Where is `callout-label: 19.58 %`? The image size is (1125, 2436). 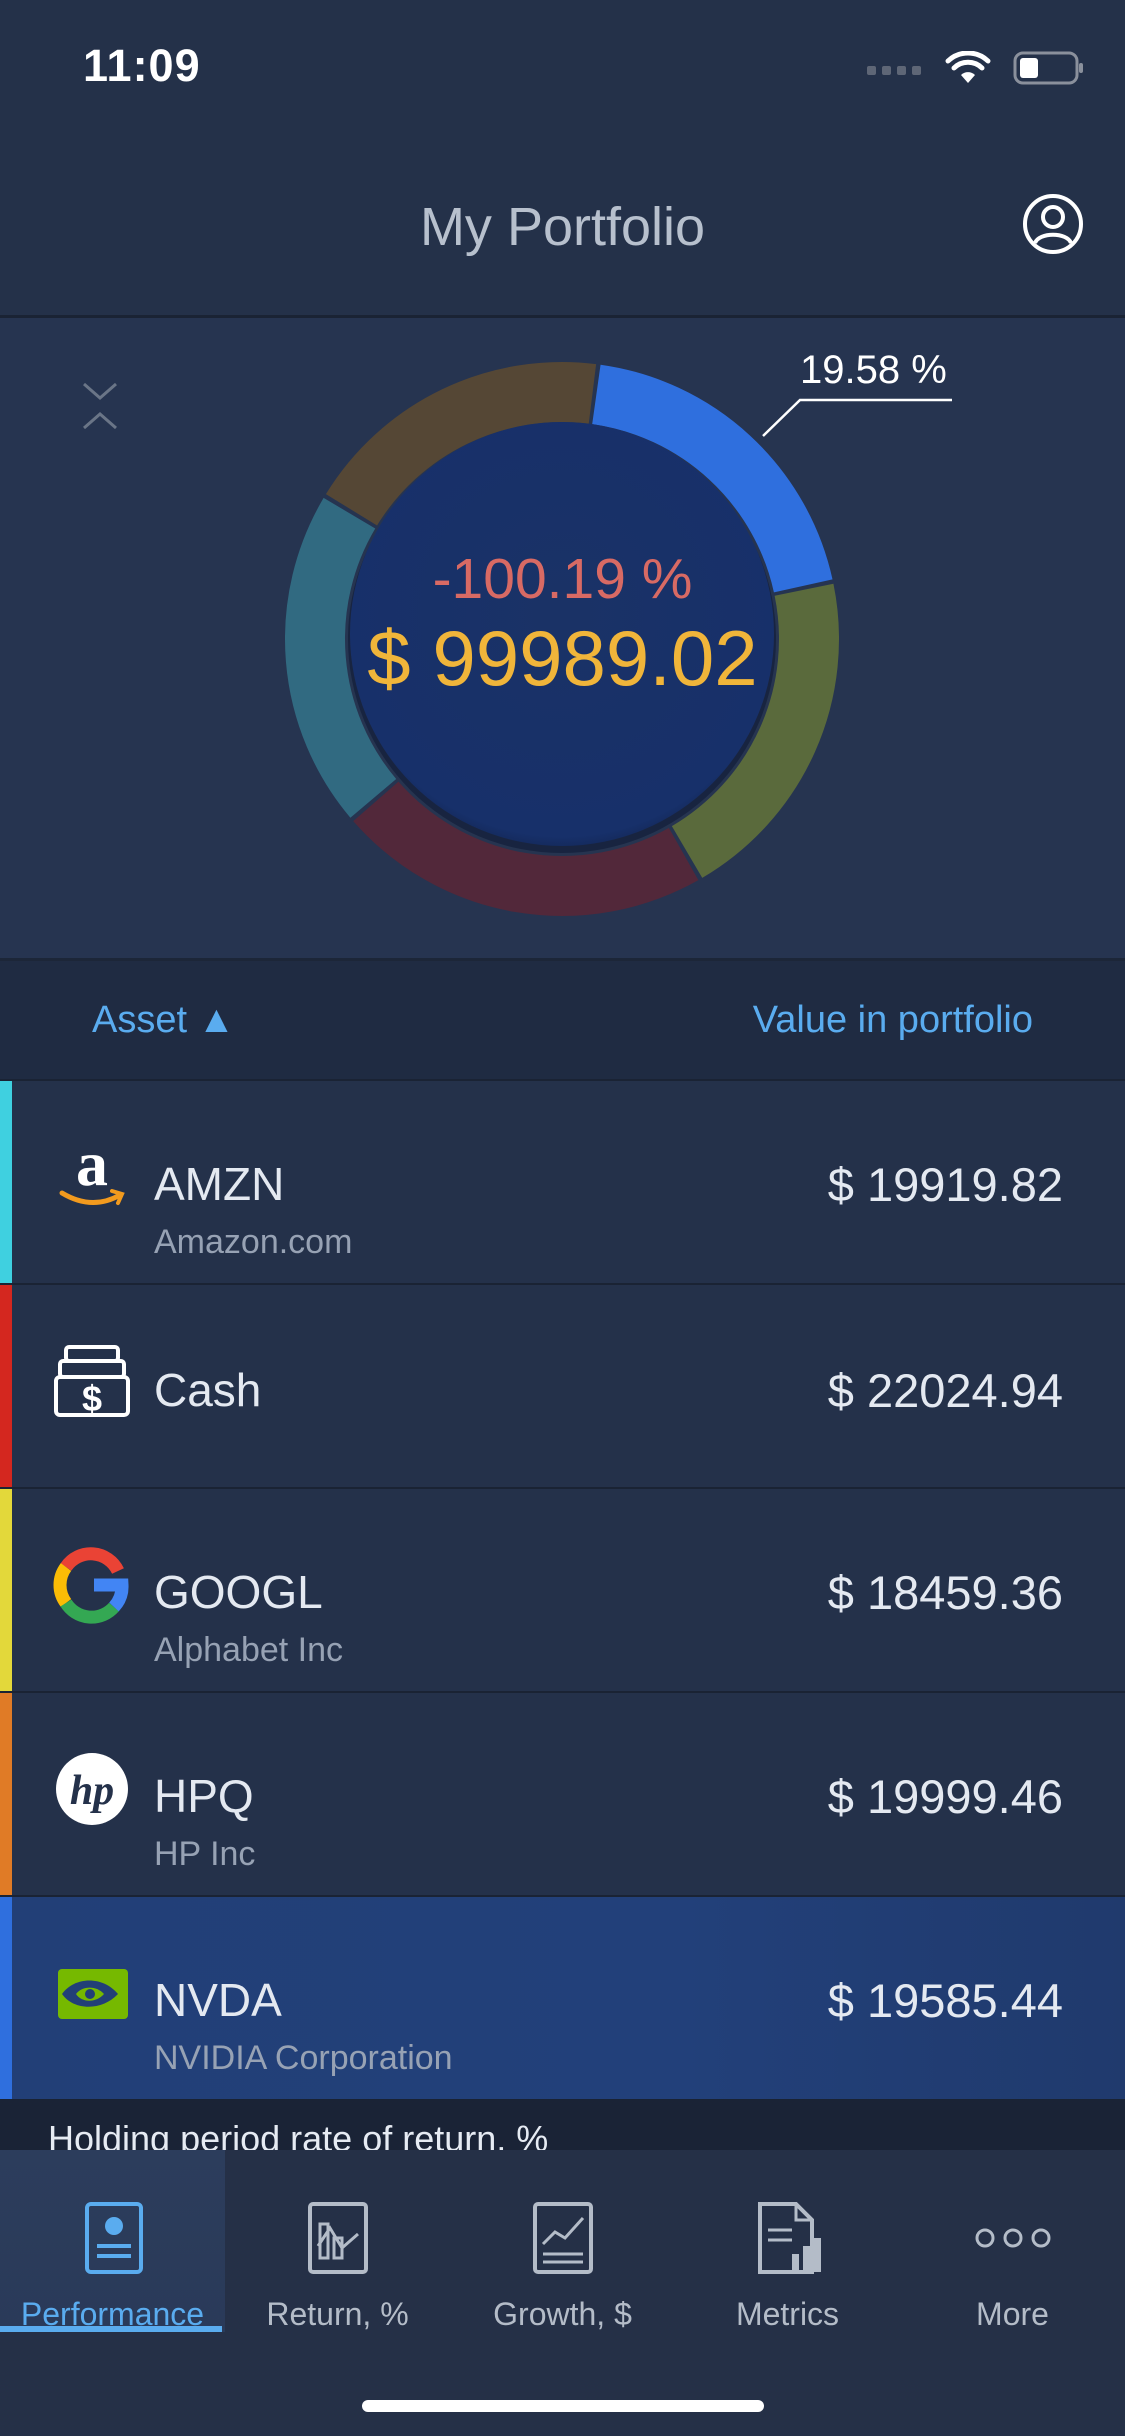 callout-label: 19.58 % is located at coordinates (873, 370).